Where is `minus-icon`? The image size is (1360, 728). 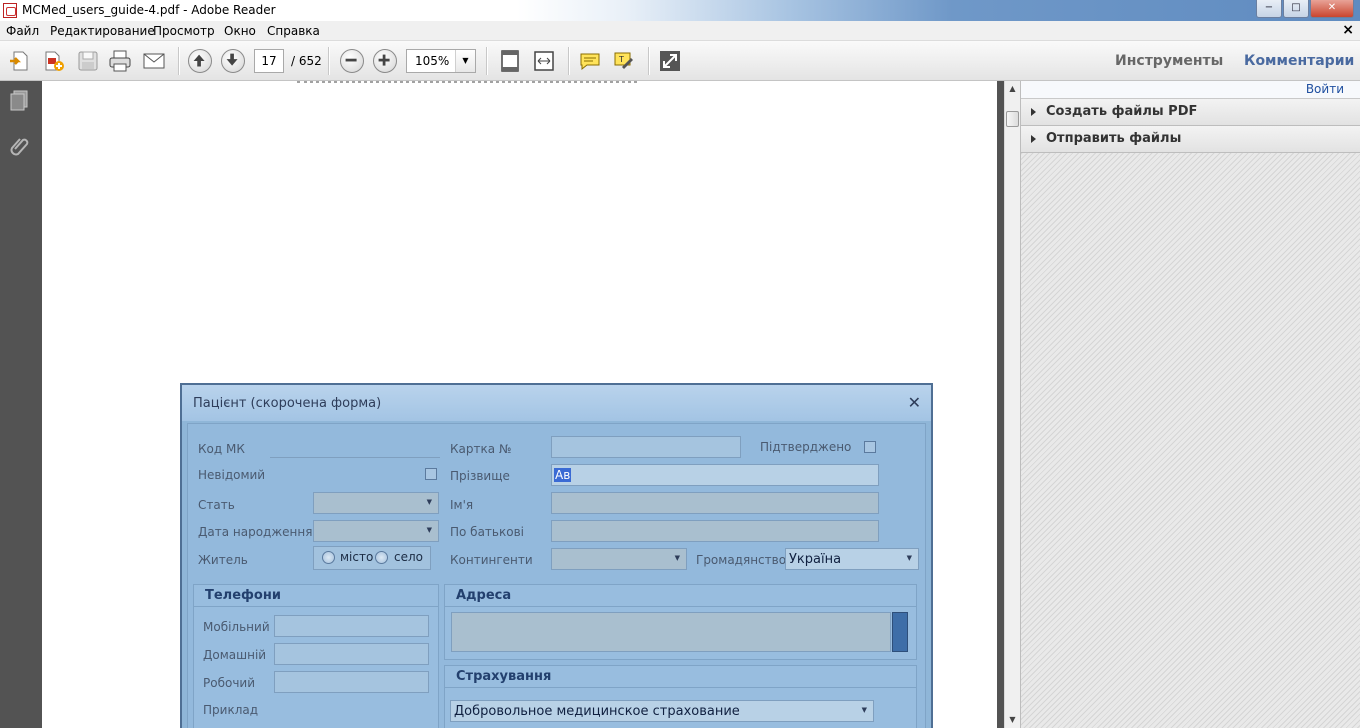
minus-icon is located at coordinates (351, 60).